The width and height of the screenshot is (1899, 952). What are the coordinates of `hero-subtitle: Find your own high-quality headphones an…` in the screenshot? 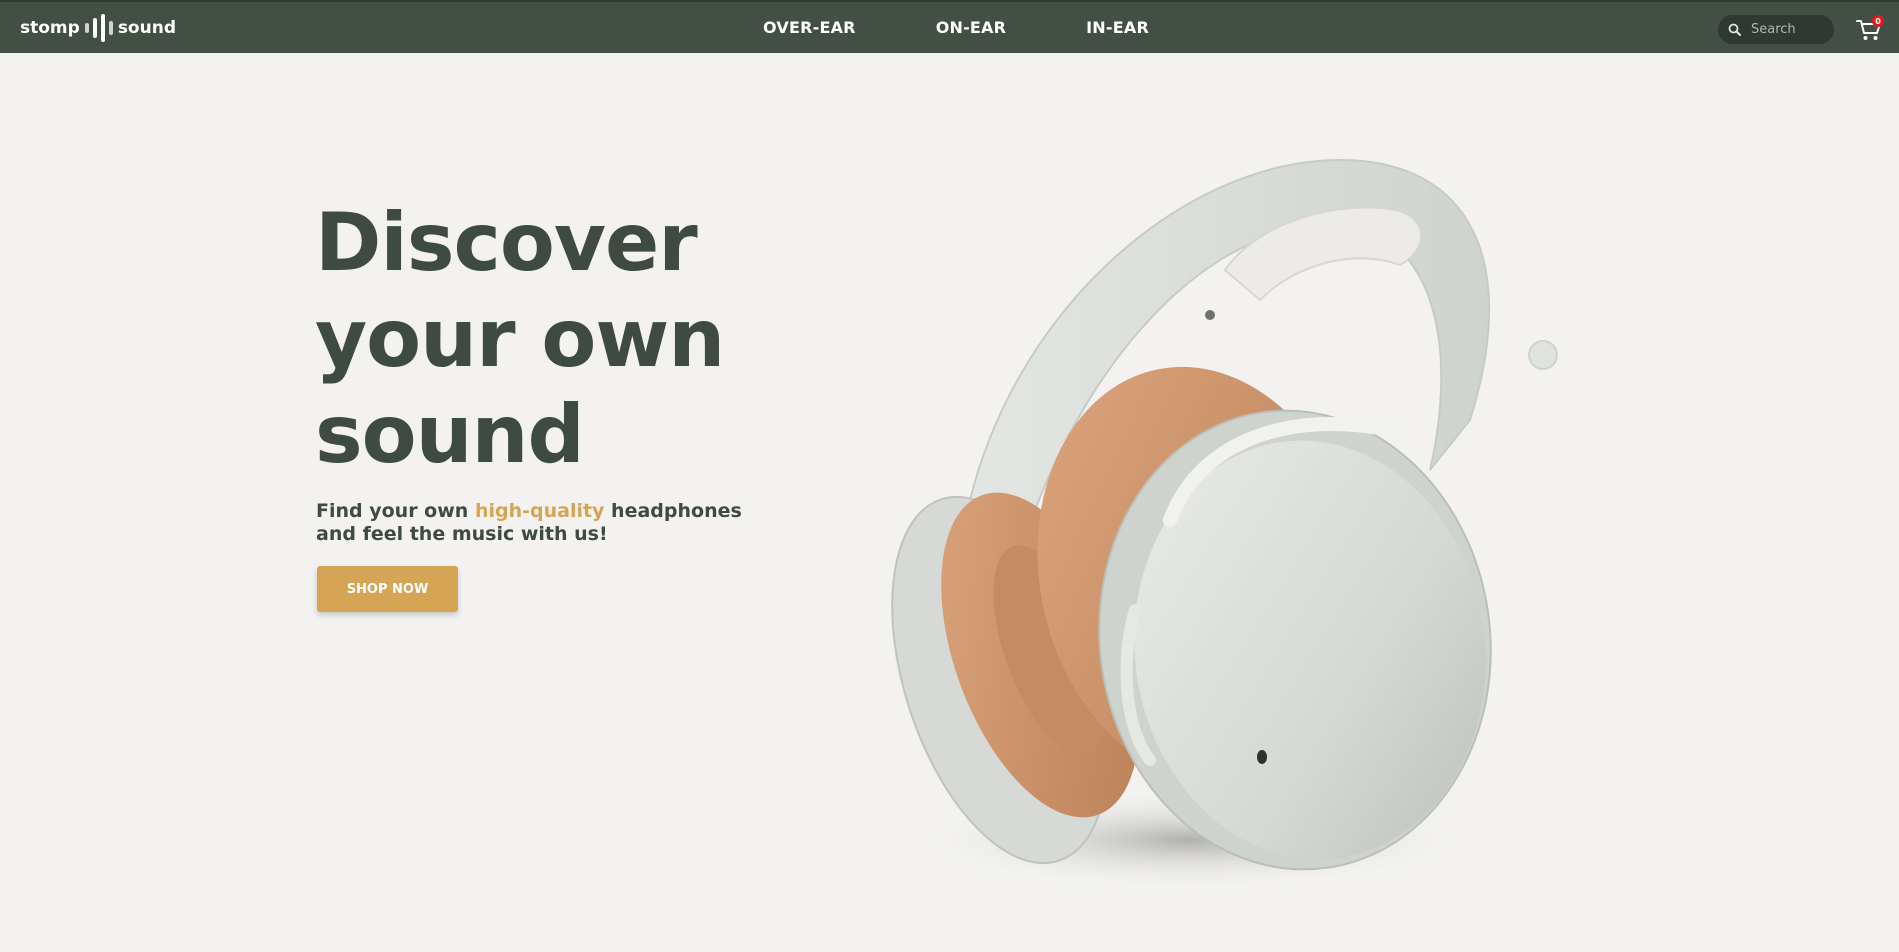 It's located at (536, 523).